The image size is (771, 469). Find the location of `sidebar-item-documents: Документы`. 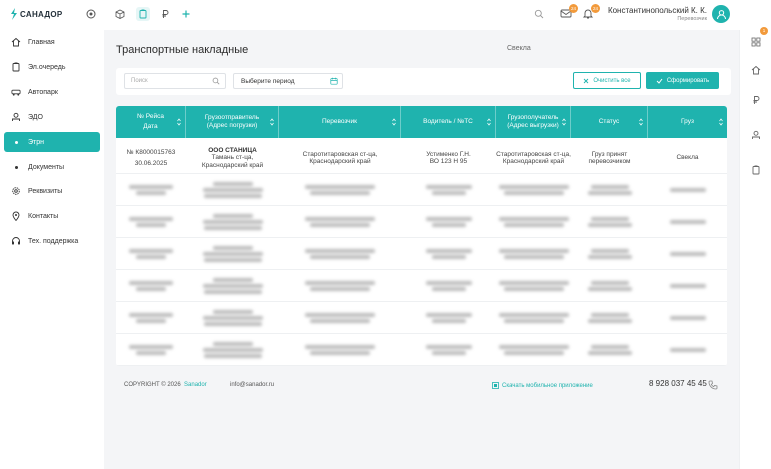

sidebar-item-documents: Документы is located at coordinates (52, 167).